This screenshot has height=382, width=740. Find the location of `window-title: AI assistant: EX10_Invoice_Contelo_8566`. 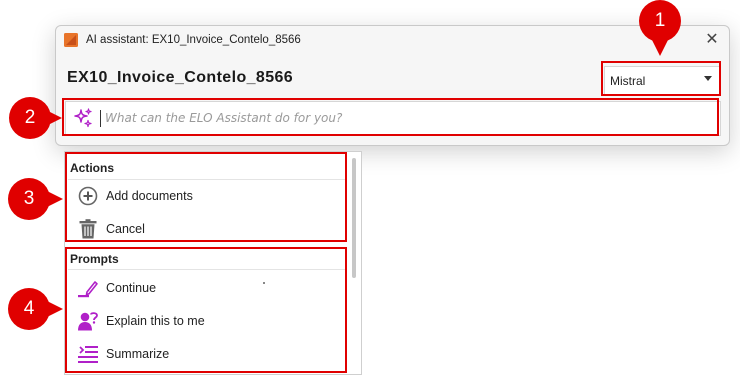

window-title: AI assistant: EX10_Invoice_Contelo_8566 is located at coordinates (193, 40).